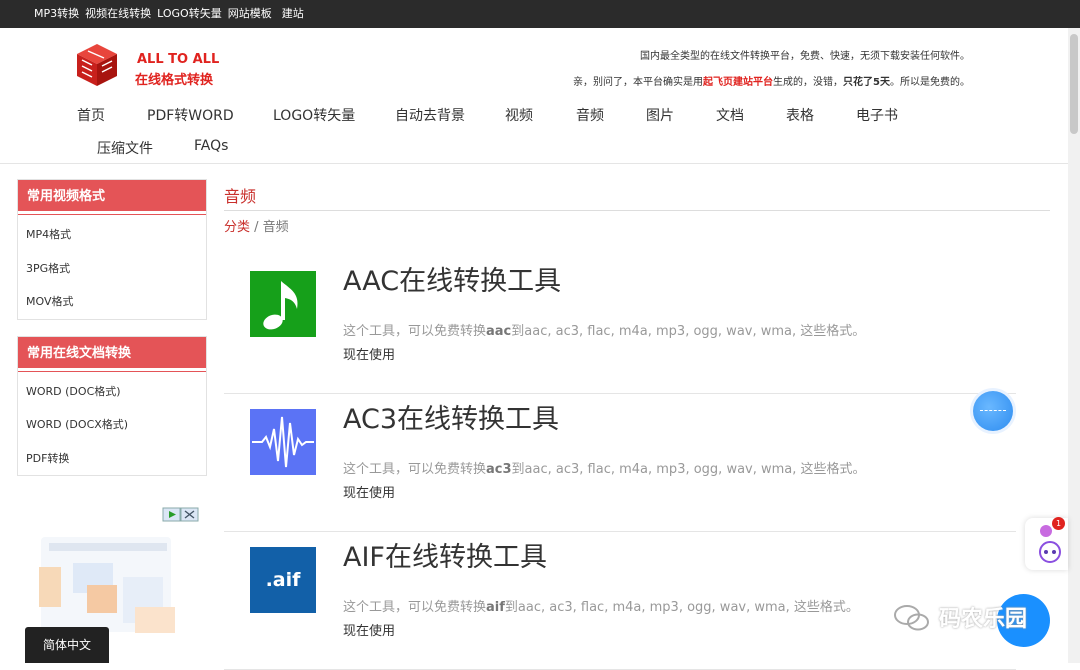  Describe the element at coordinates (495, 607) in the screenshot. I see `tool-format: aif` at that location.